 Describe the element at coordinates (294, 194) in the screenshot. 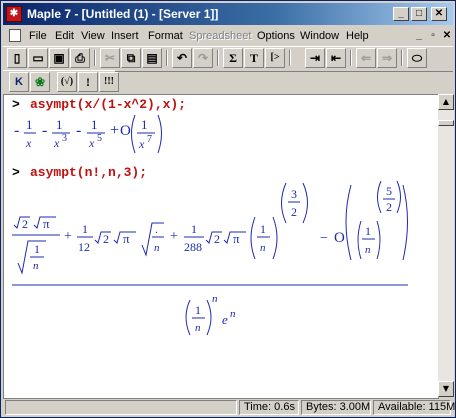

I see `math-number: 3` at that location.